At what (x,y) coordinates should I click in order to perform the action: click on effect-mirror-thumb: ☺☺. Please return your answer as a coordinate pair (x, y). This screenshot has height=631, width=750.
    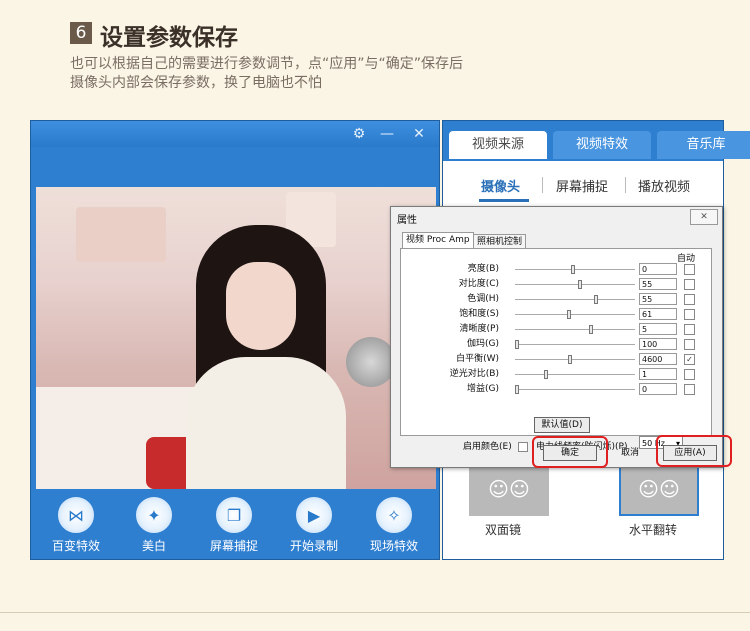
    Looking at the image, I should click on (509, 488).